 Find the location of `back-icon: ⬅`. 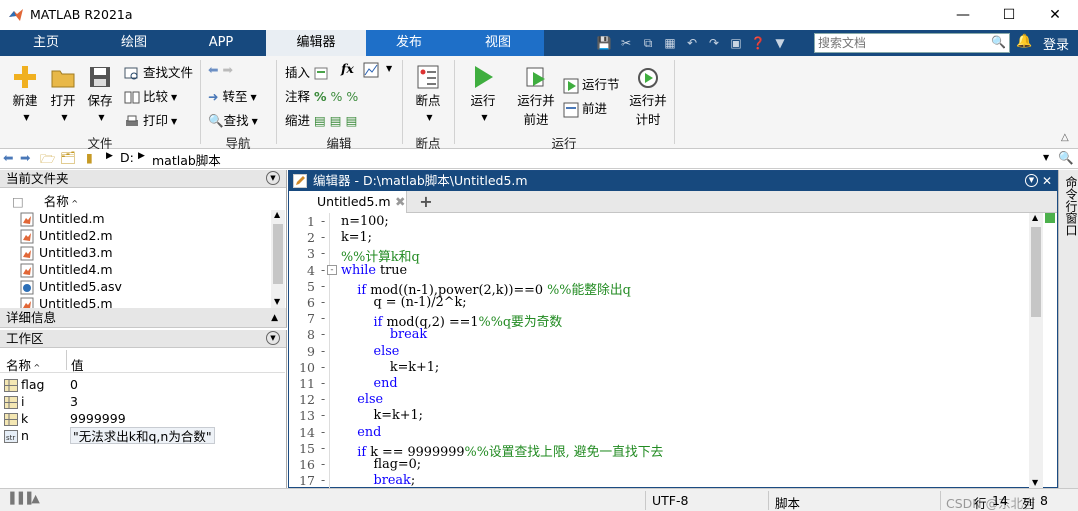

back-icon: ⬅ is located at coordinates (8, 157).